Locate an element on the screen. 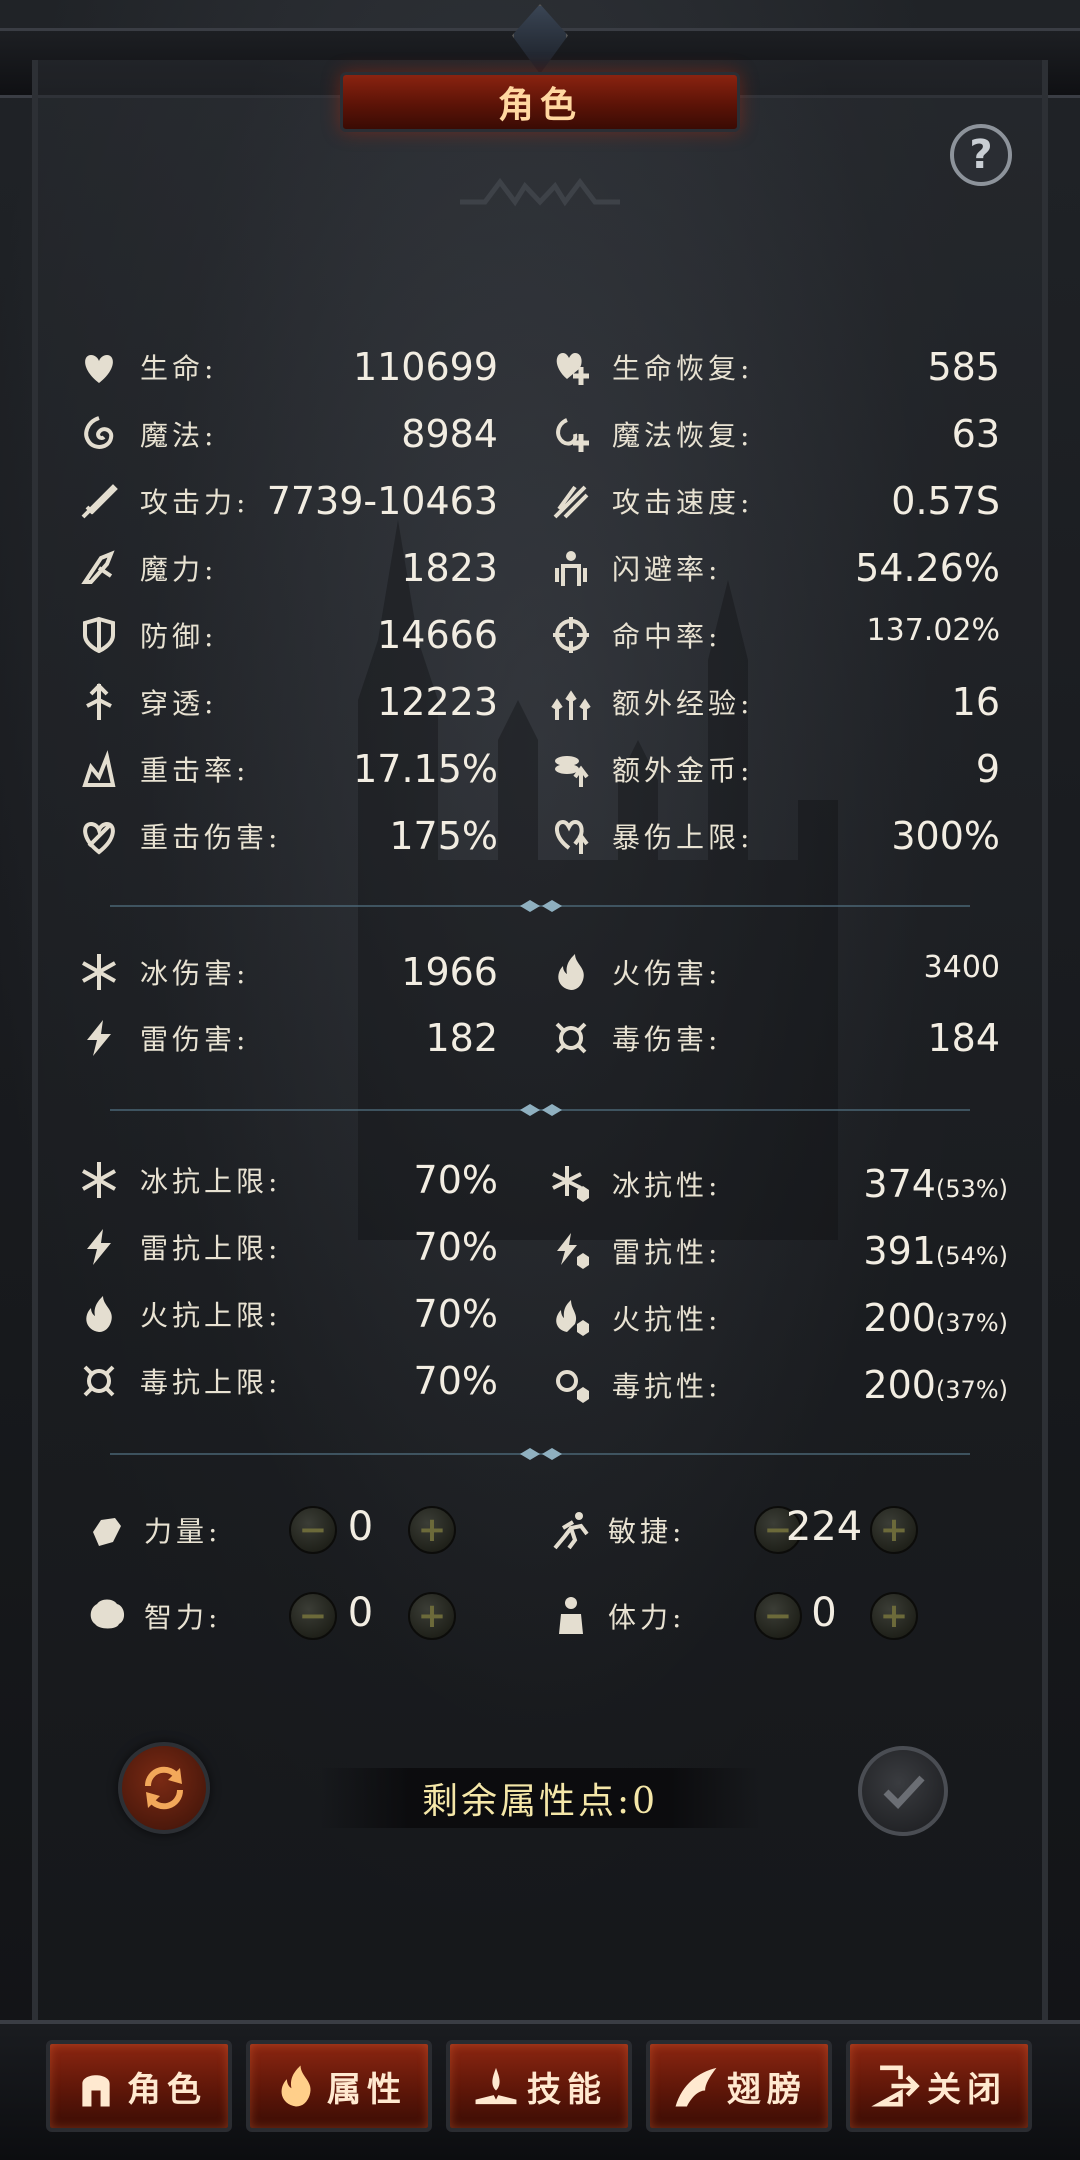 The height and width of the screenshot is (2160, 1080). stat-row: 额外金币: 9 is located at coordinates (774, 769).